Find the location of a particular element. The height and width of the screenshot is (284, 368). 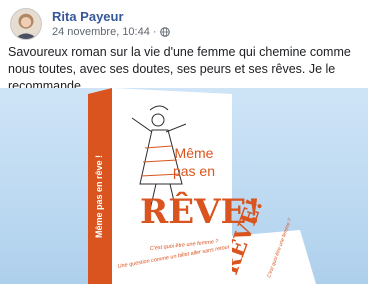

author-name: Rita Payeur is located at coordinates (88, 16).